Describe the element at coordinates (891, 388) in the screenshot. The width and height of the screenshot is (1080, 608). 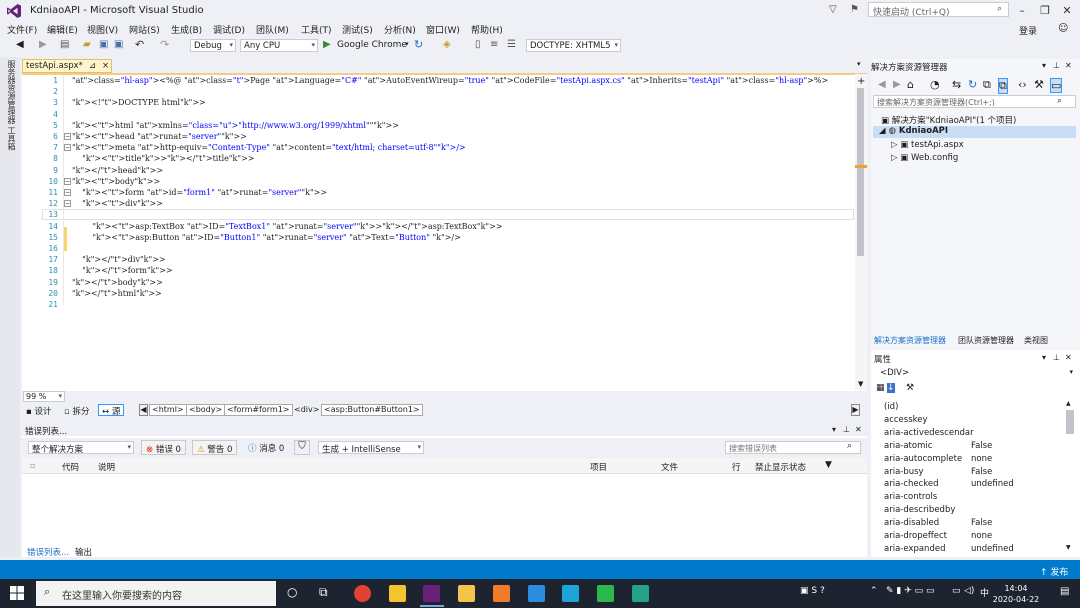
I see `alphabetical-icon: ↓` at that location.